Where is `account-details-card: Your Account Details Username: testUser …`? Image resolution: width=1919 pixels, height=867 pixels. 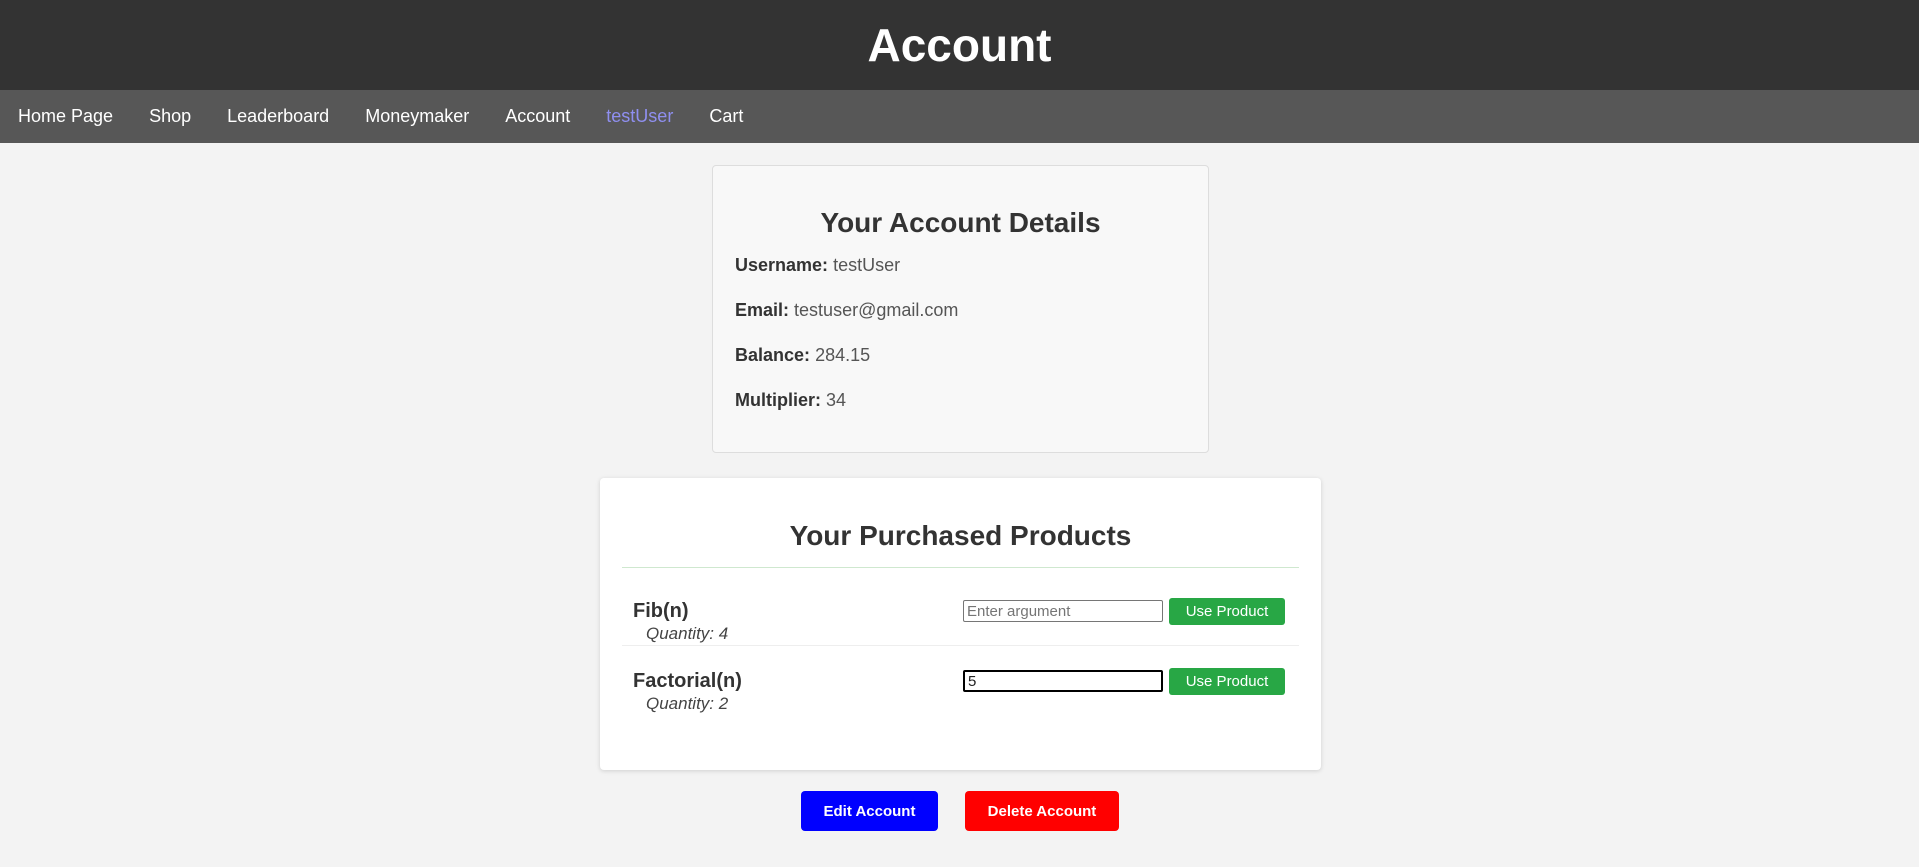
account-details-card: Your Account Details Username: testUser … is located at coordinates (960, 309).